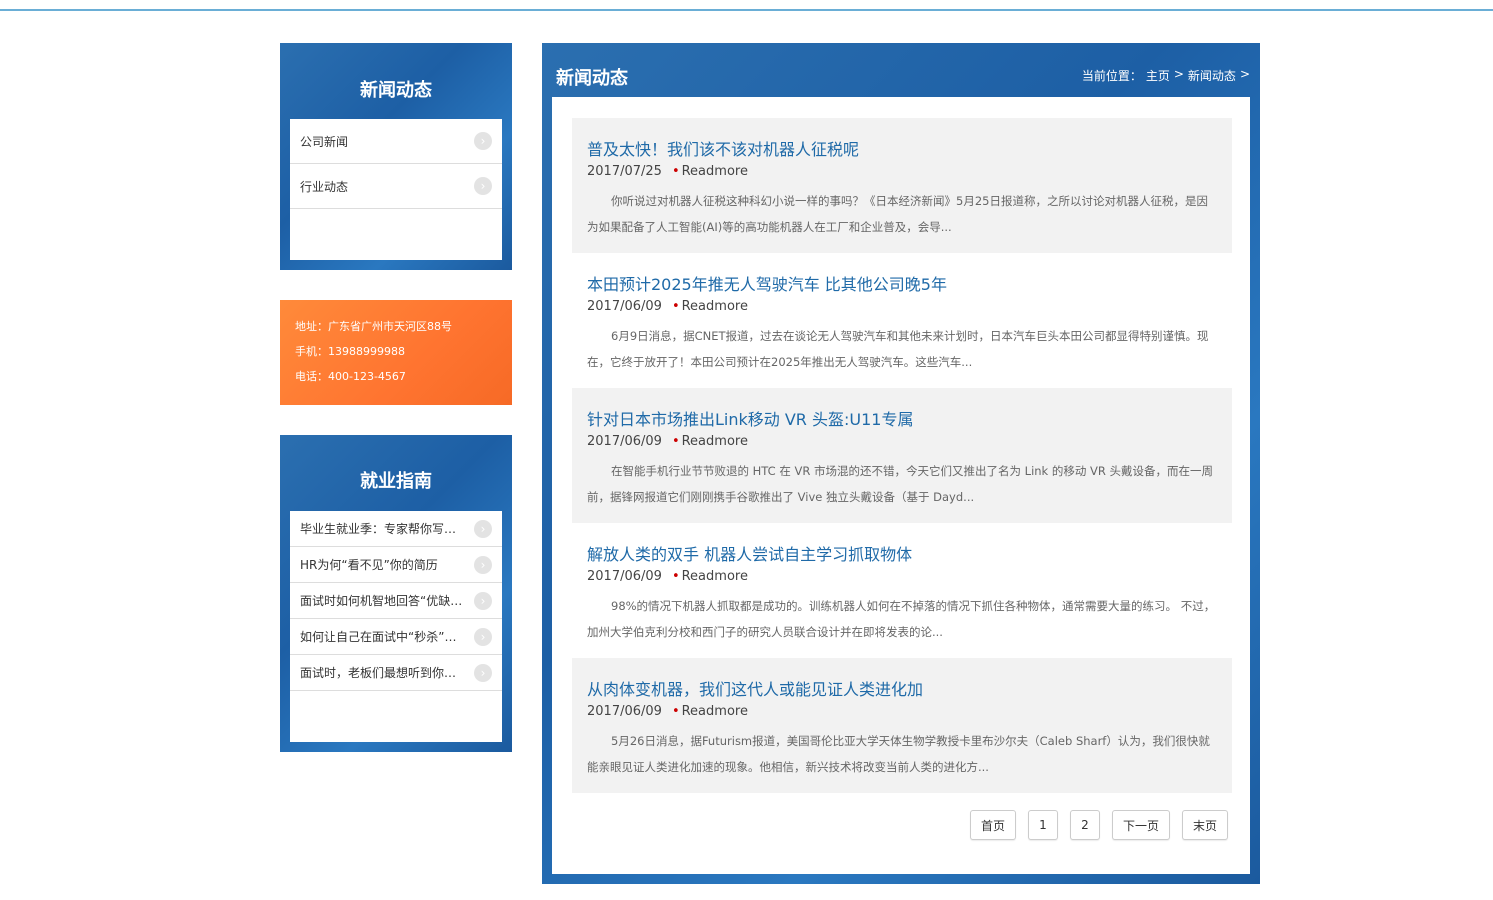 This screenshot has height=900, width=1493. Describe the element at coordinates (1158, 75) in the screenshot. I see `breadcrumb-home-link: 主页` at that location.